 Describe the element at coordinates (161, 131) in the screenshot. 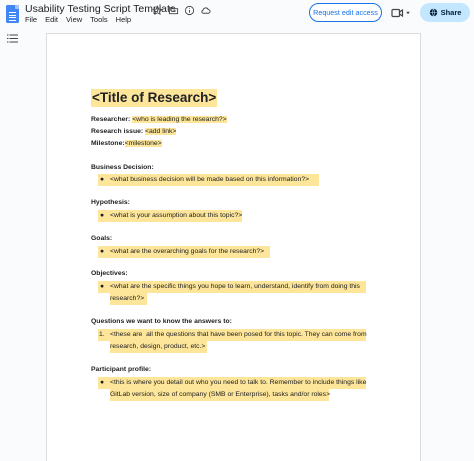

I see `meta-value: <add link>` at that location.